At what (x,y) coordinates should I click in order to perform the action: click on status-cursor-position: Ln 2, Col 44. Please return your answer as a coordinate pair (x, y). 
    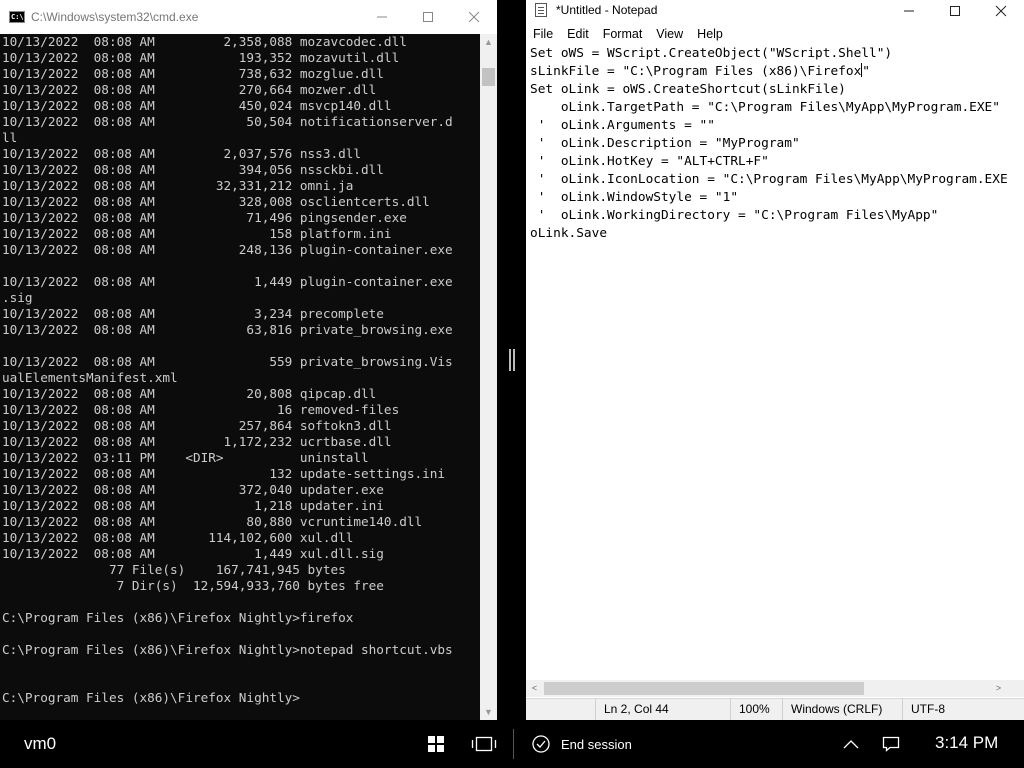
    Looking at the image, I should click on (648, 709).